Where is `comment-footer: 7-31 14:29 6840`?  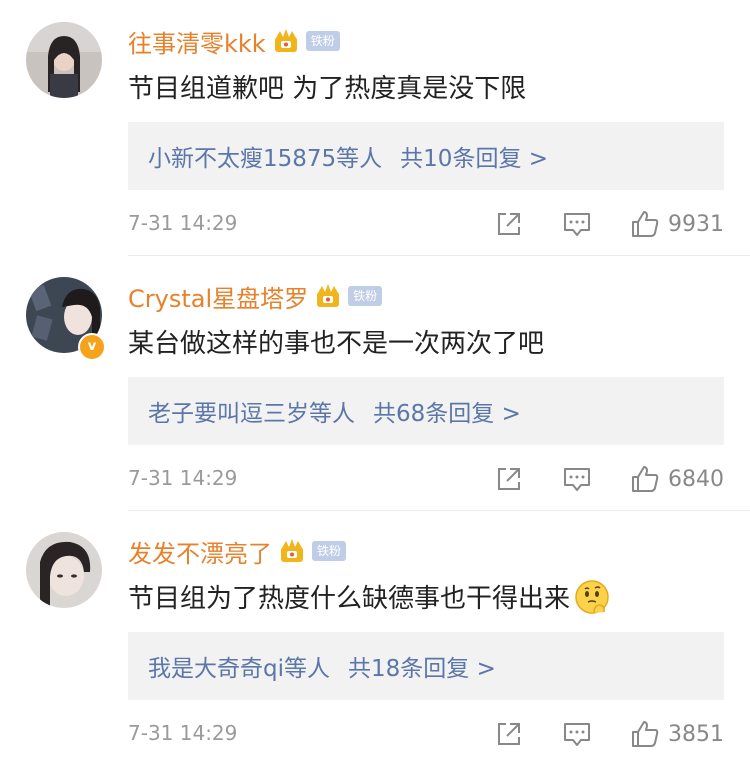
comment-footer: 7-31 14:29 6840 is located at coordinates (426, 479).